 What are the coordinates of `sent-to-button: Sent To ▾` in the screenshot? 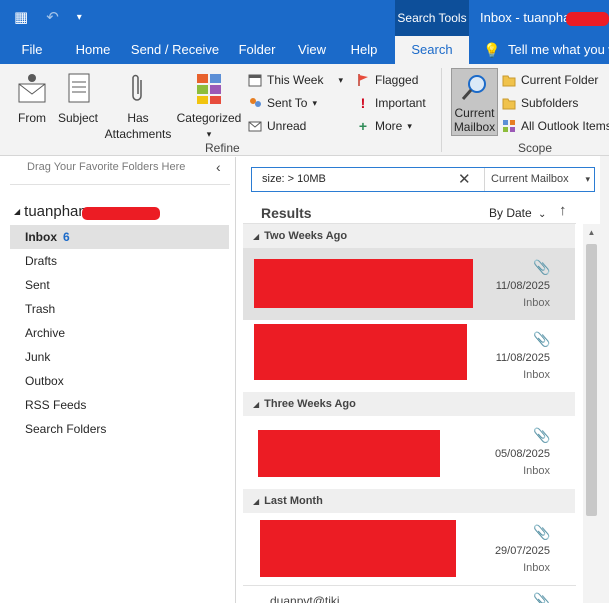 It's located at (282, 103).